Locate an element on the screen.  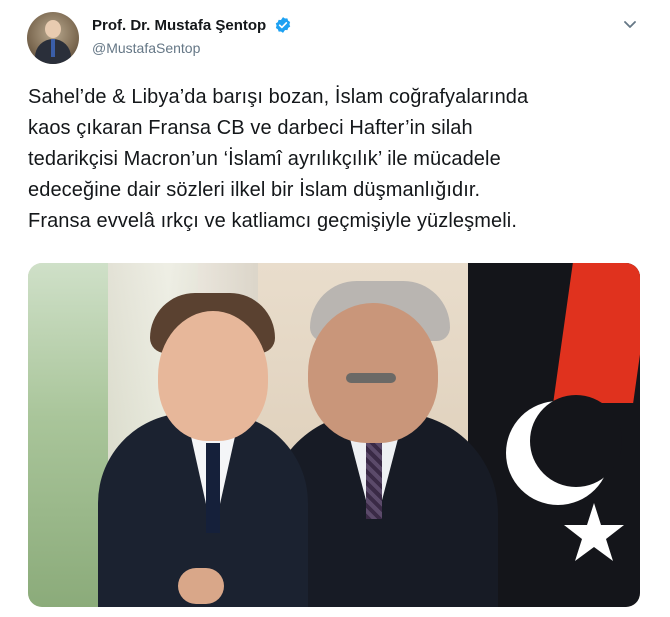
person-right-mustache is located at coordinates (371, 378).